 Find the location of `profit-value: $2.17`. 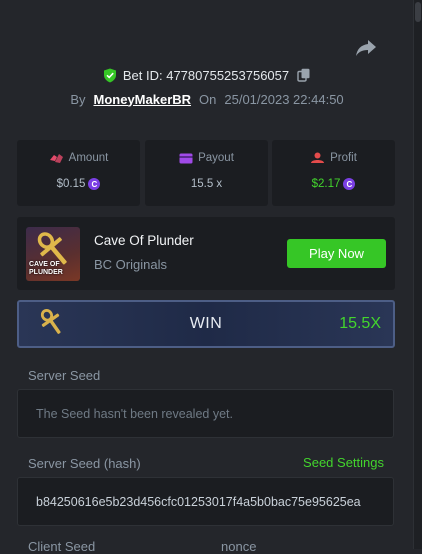

profit-value: $2.17 is located at coordinates (326, 184).